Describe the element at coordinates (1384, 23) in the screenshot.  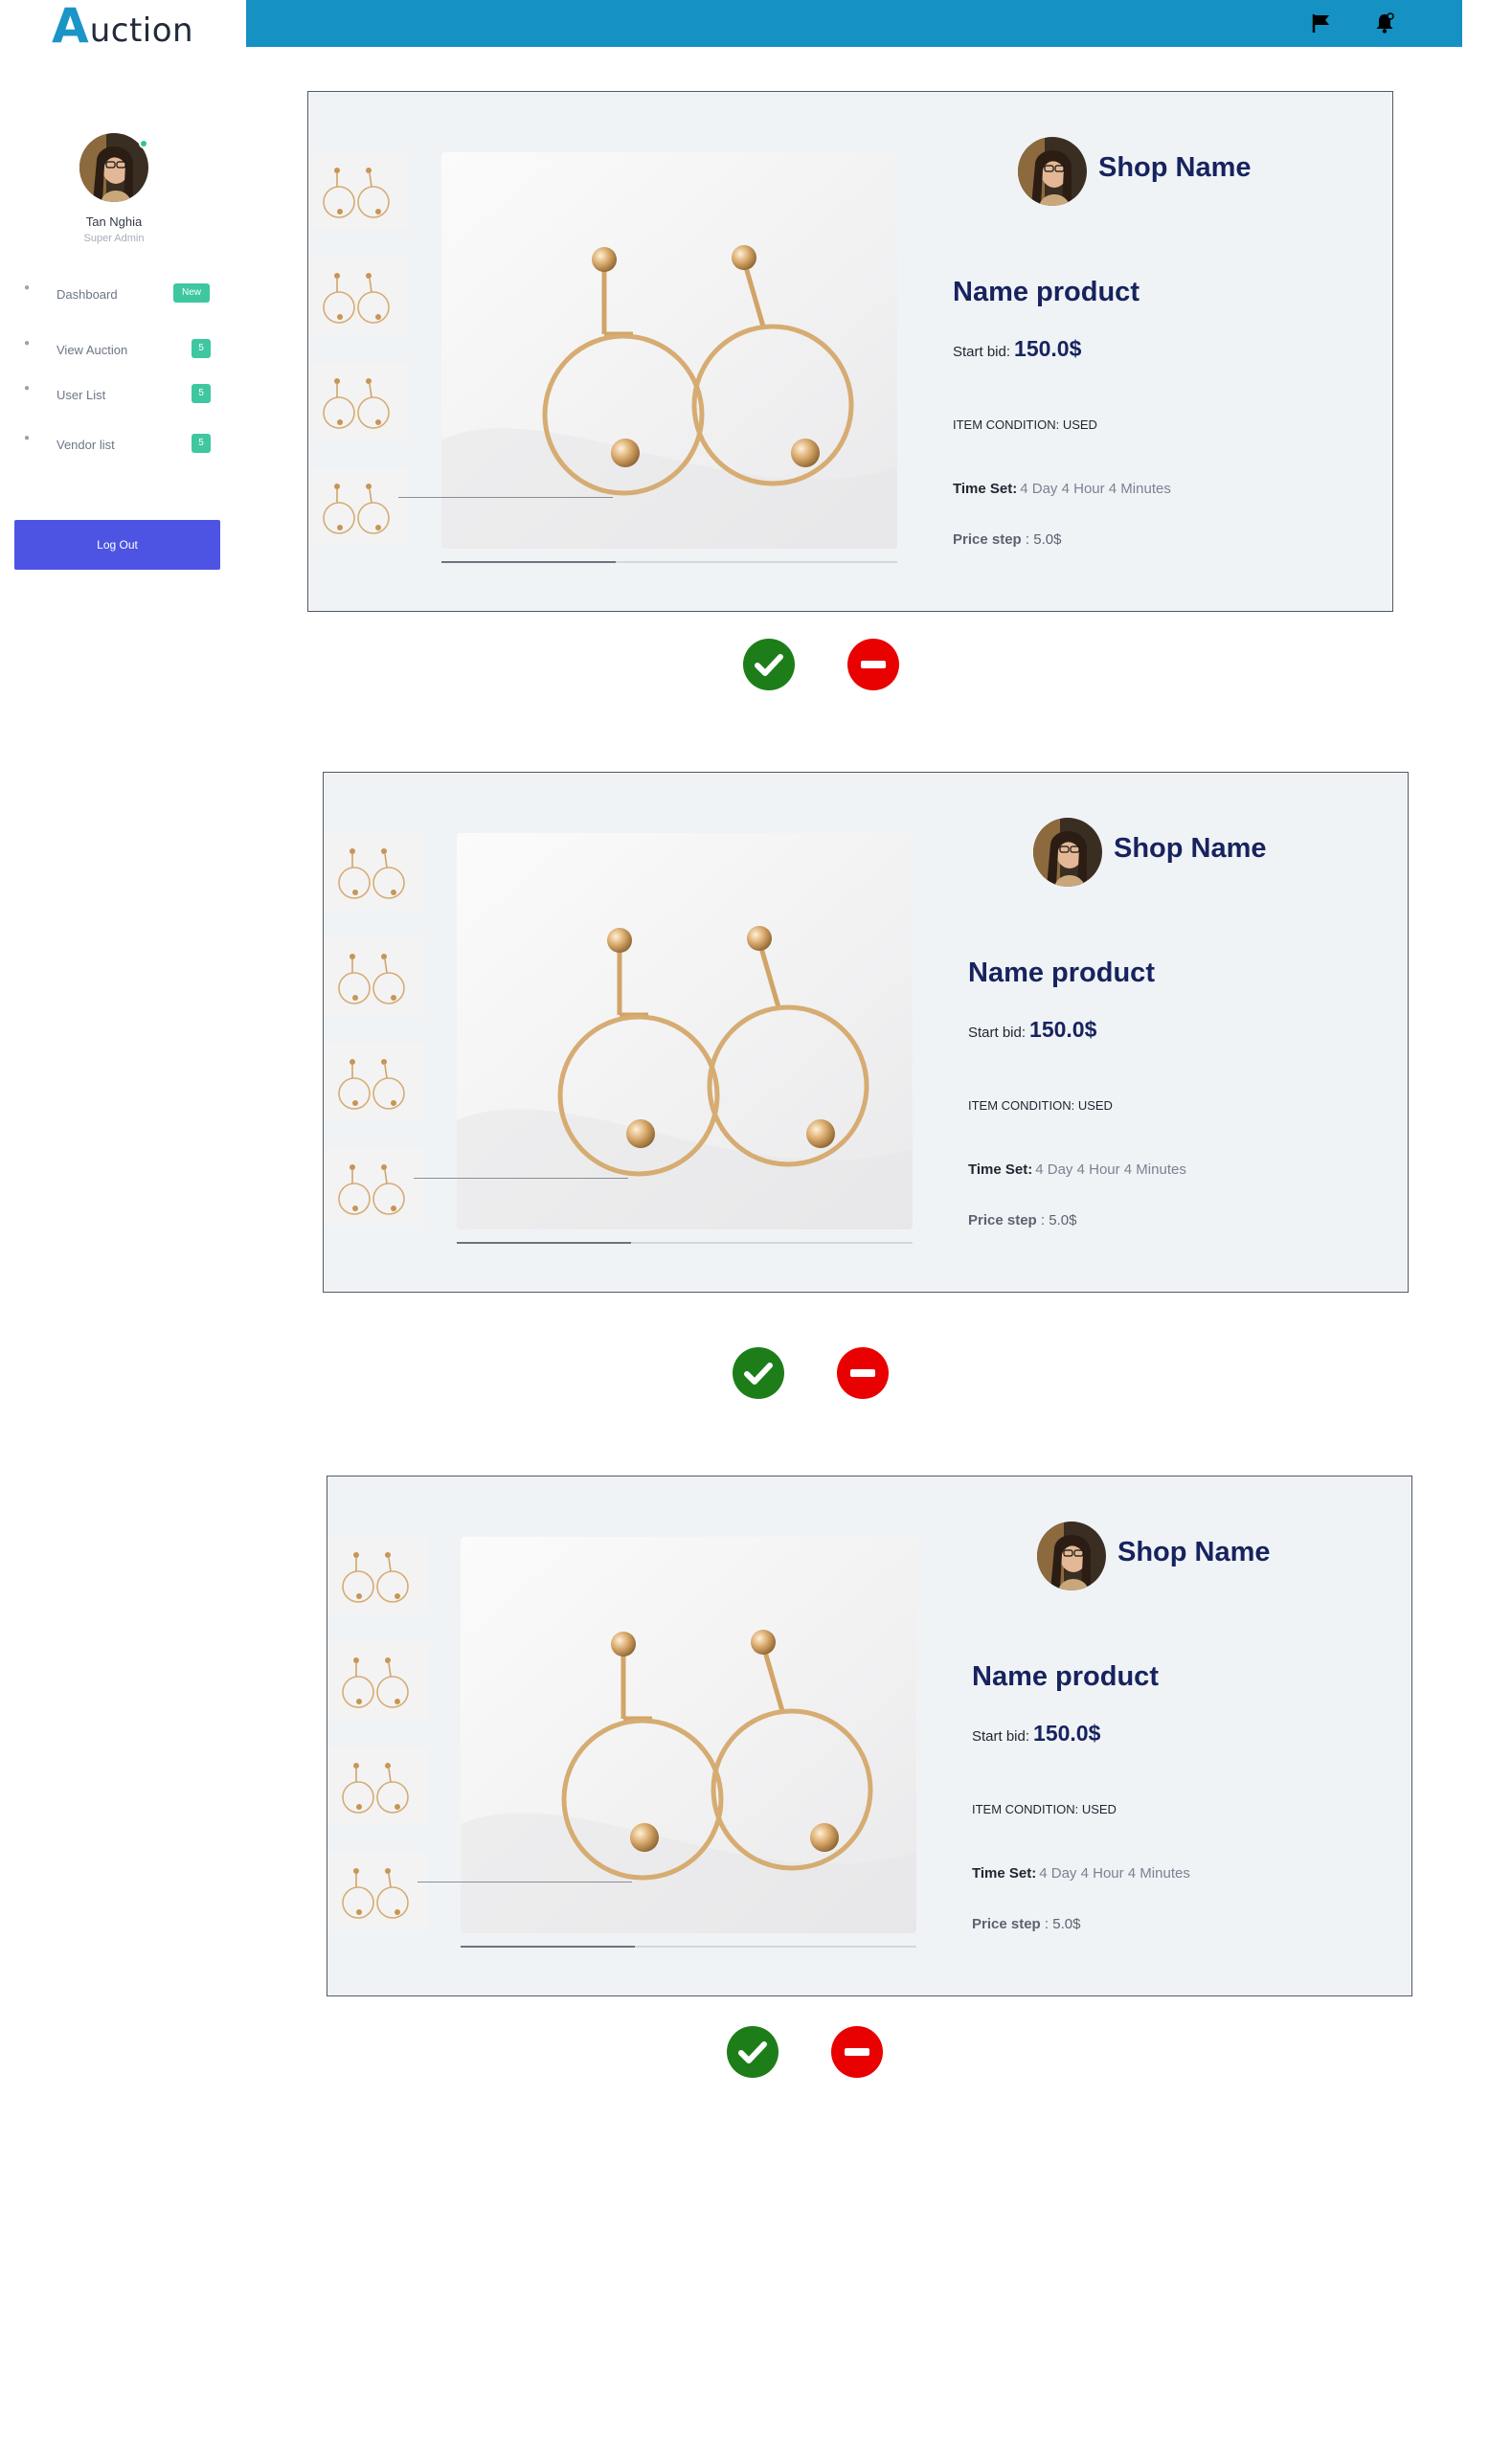
I see `bell-icon` at that location.